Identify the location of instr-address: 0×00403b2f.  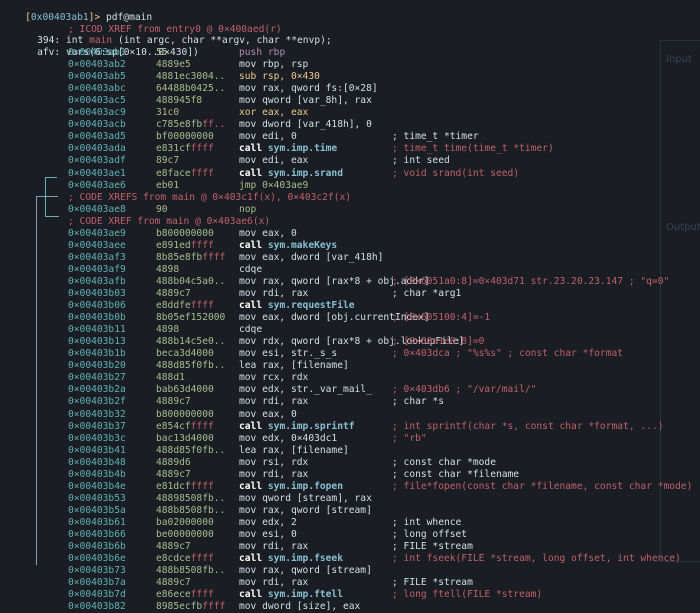
(97, 402).